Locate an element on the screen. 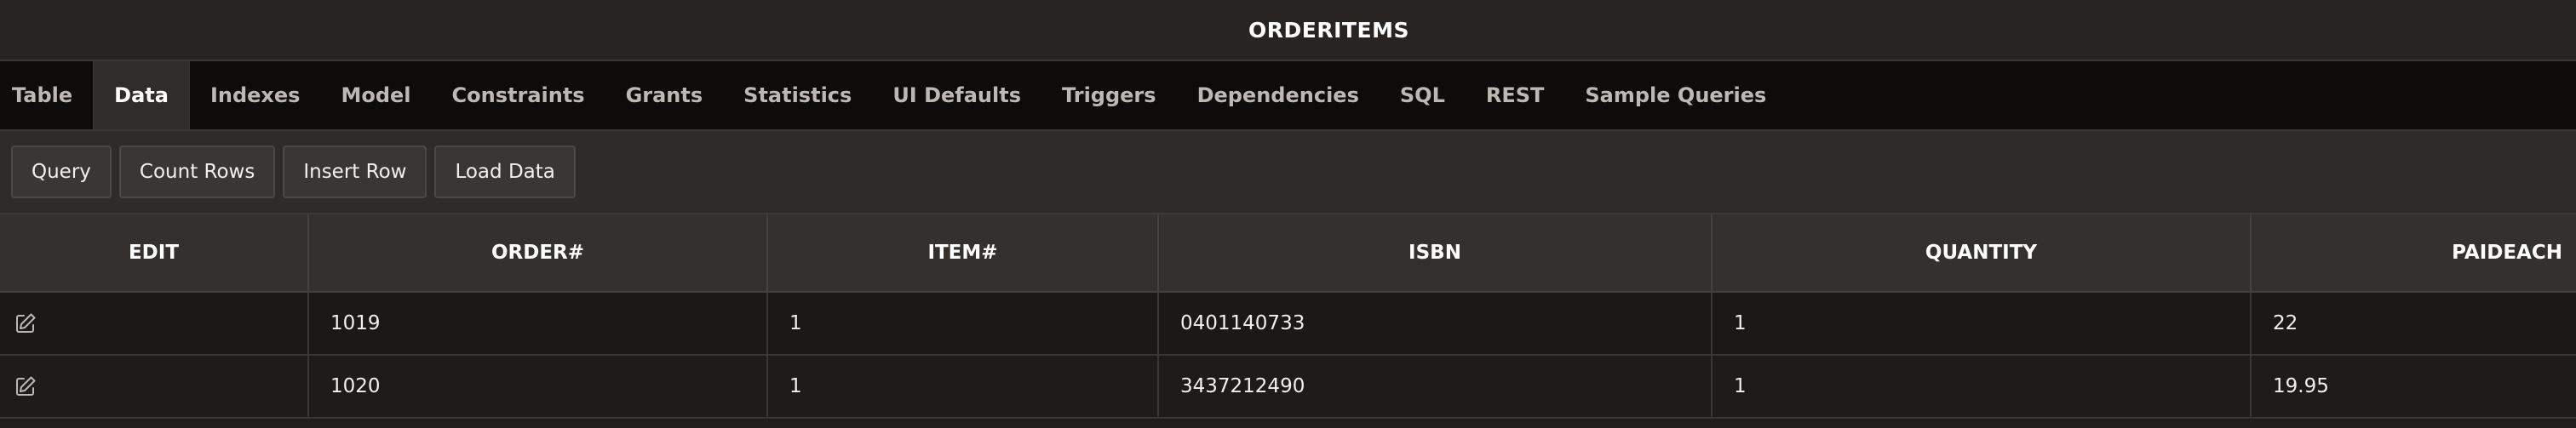 The width and height of the screenshot is (2576, 428). cell-paideach: 19.95 is located at coordinates (2413, 387).